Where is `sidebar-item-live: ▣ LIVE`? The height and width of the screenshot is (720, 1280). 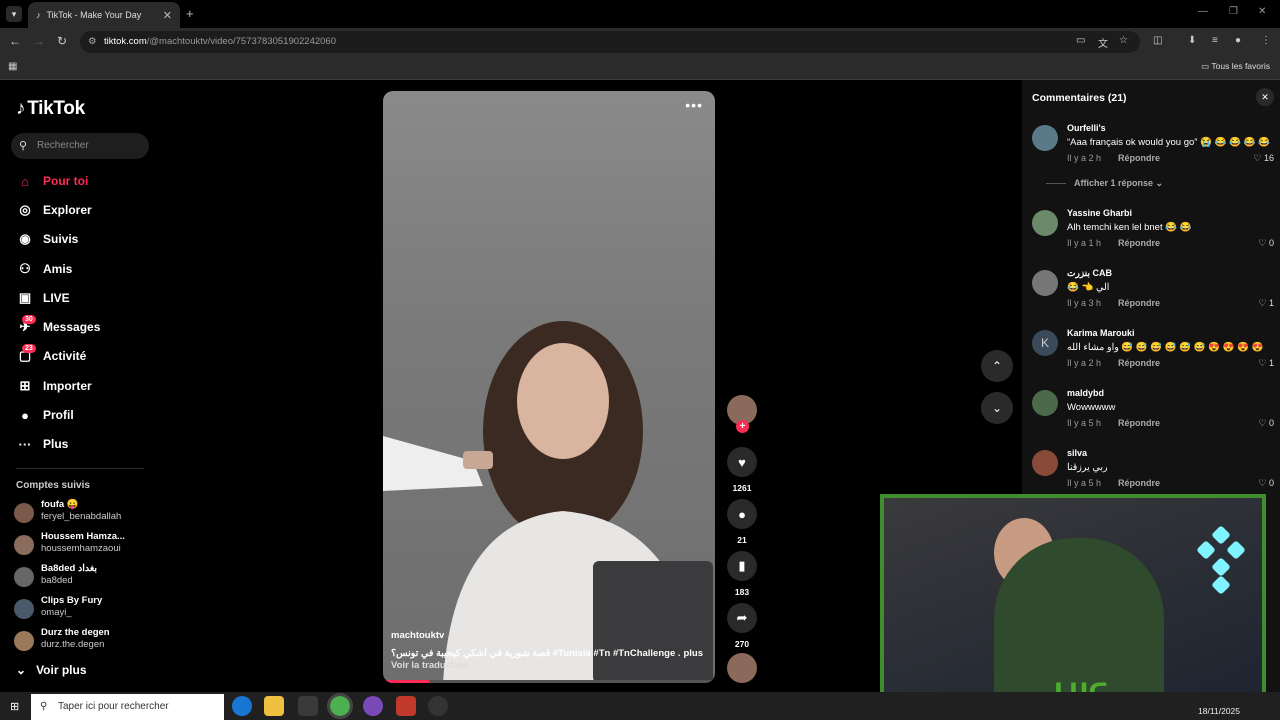 sidebar-item-live: ▣ LIVE is located at coordinates (43, 298).